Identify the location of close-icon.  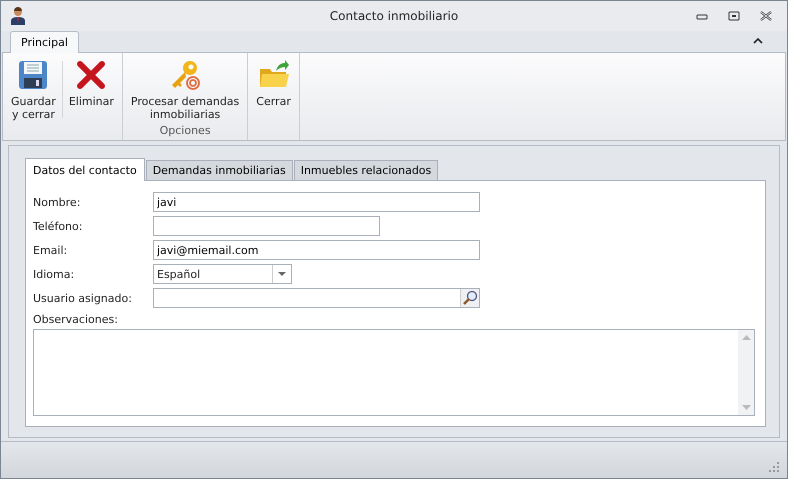
(766, 16).